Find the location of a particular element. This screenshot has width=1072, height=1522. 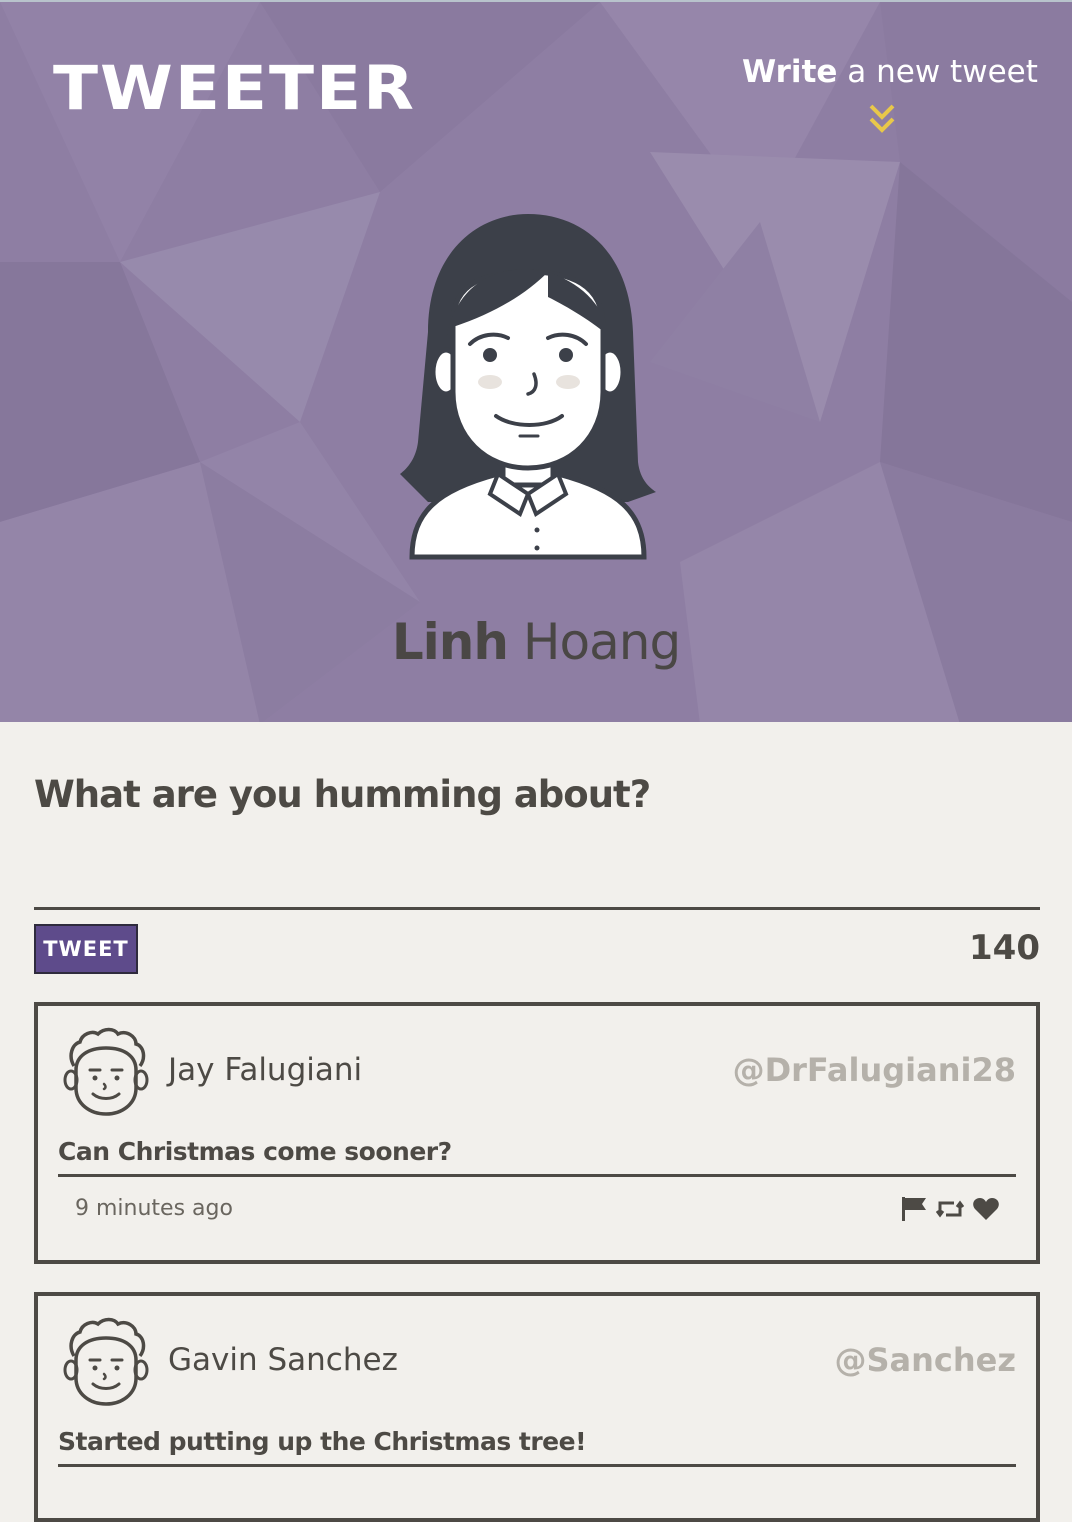

tweet-author-name: Gavin Sanchez is located at coordinates (283, 1360).